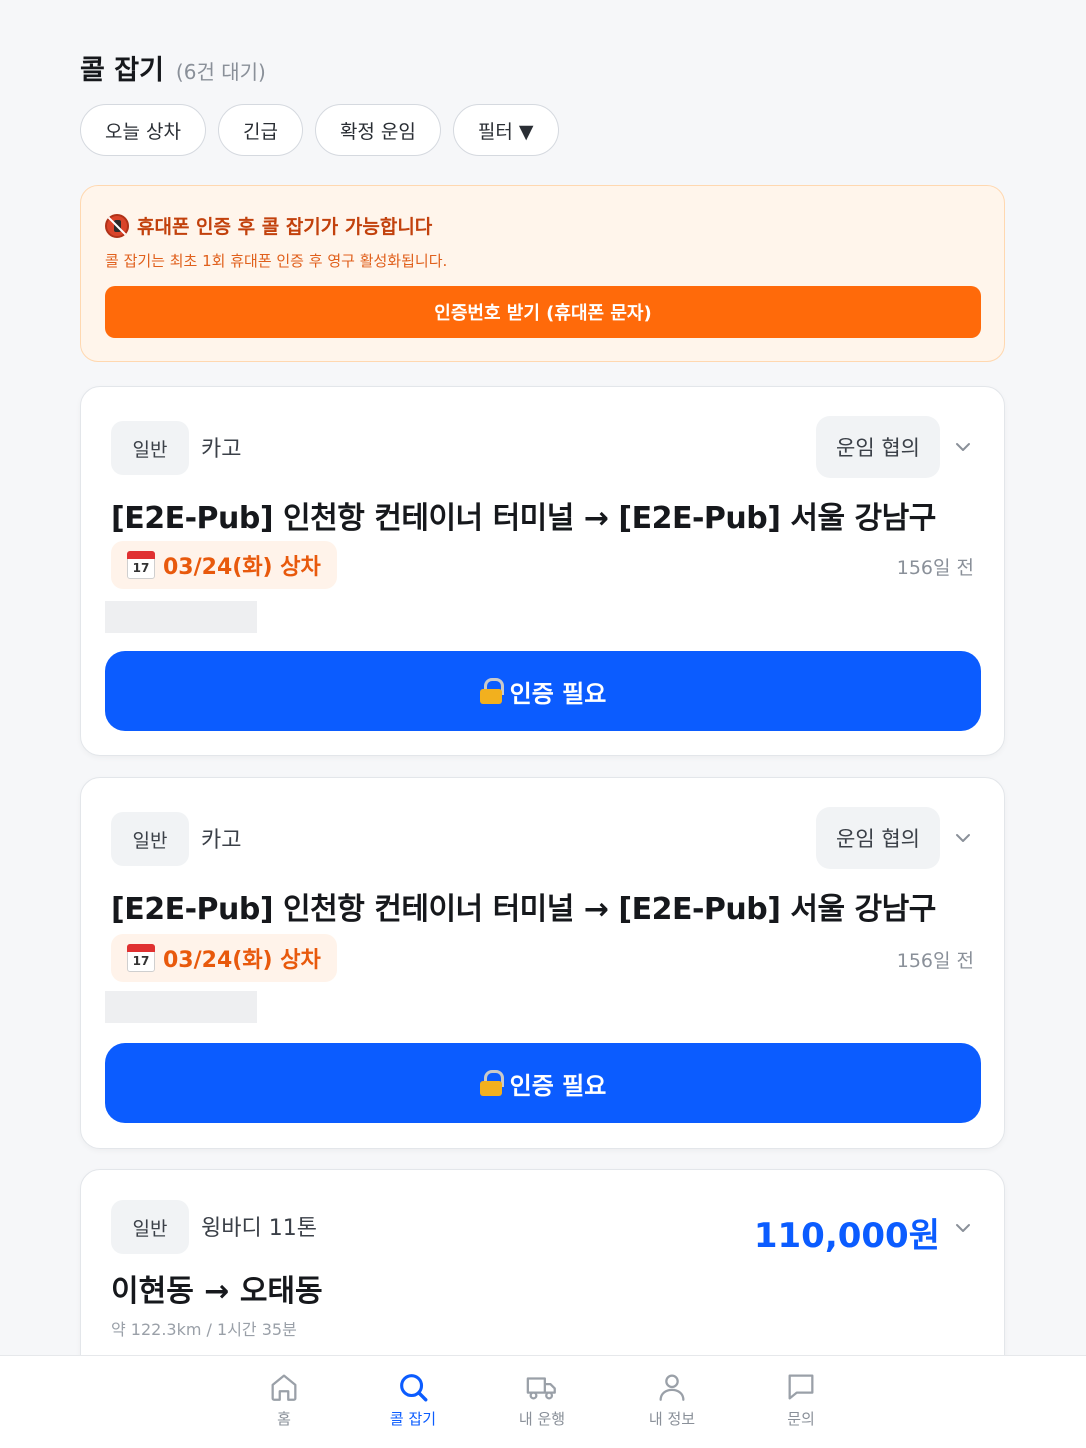 The image size is (1086, 1448). What do you see at coordinates (505, 130) in the screenshot?
I see `chip-filter: 필터 ▼` at bounding box center [505, 130].